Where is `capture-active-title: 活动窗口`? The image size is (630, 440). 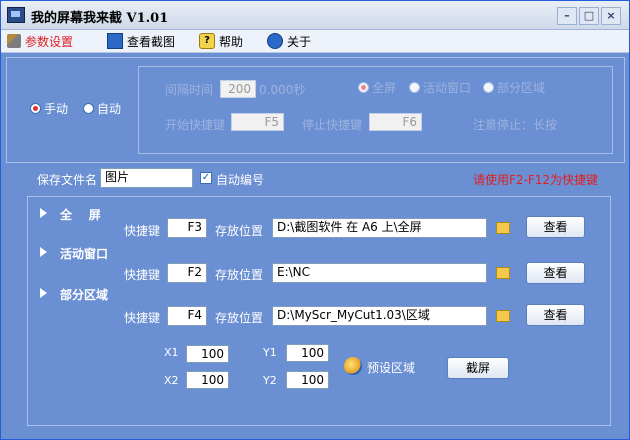
capture-active-title: 活动窗口 is located at coordinates (84, 254).